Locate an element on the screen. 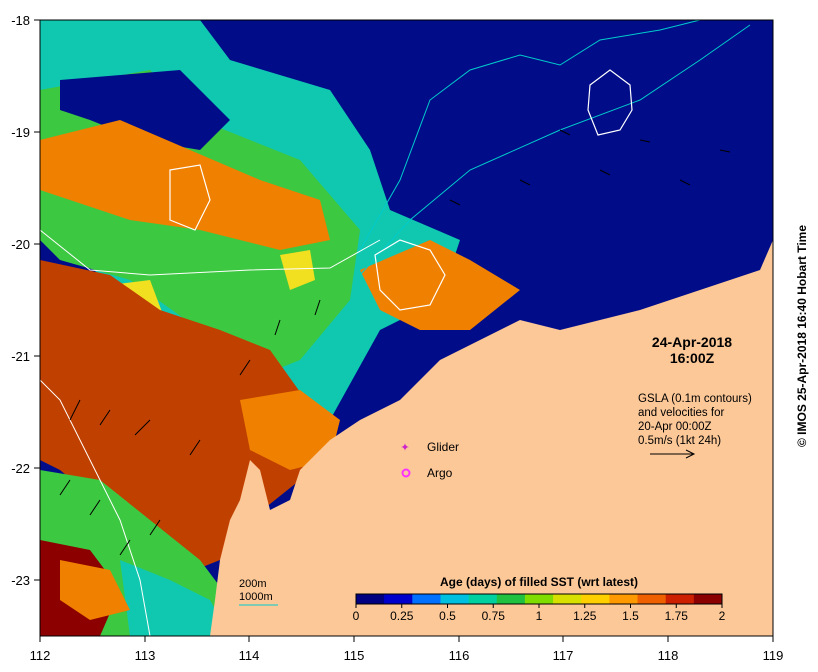 The width and height of the screenshot is (818, 672). colorbar-tick-label: 1.25 is located at coordinates (585, 616).